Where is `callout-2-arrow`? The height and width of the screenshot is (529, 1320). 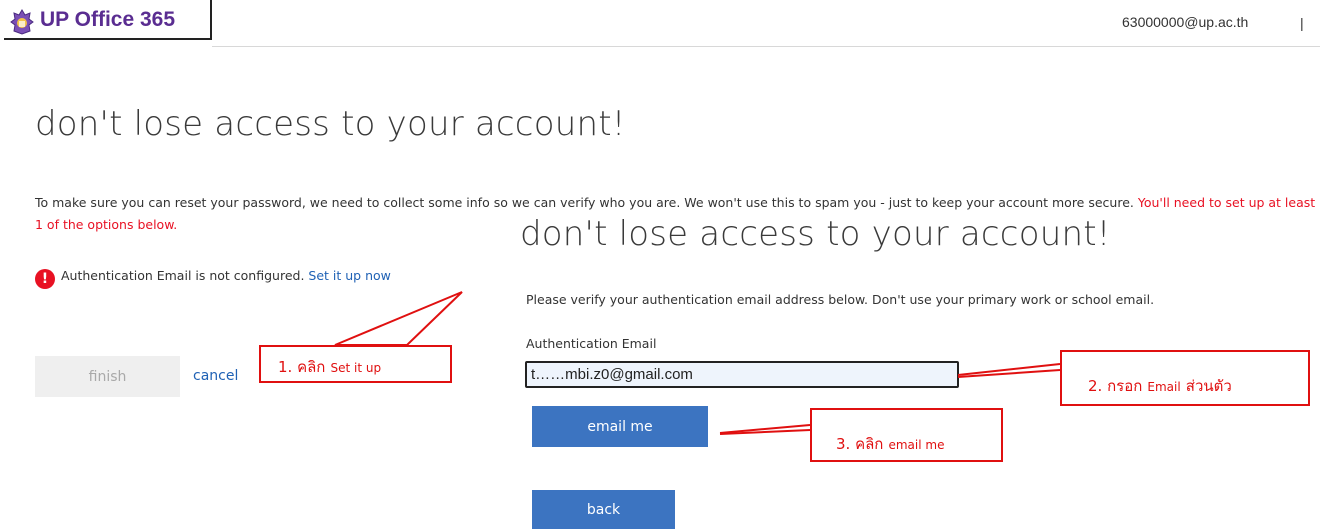 callout-2-arrow is located at coordinates (1009, 369).